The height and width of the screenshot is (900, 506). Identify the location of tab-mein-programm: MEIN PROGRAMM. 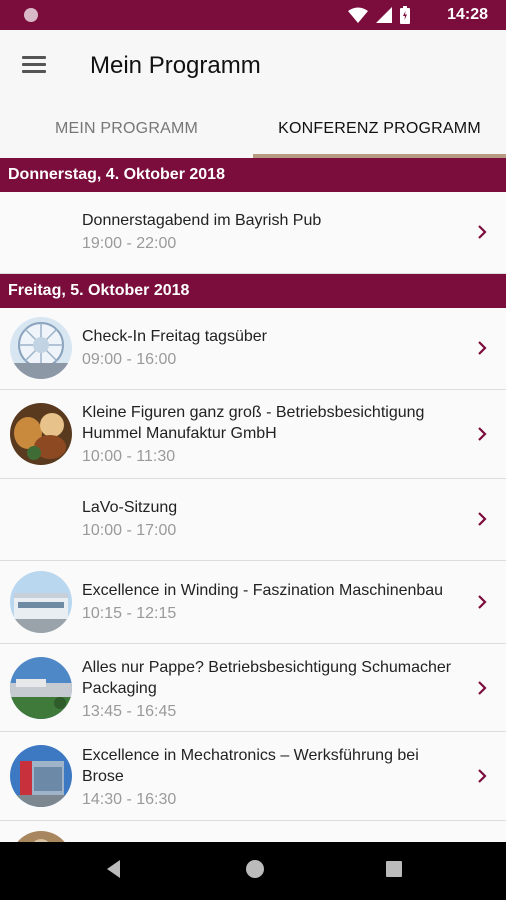
(126, 129).